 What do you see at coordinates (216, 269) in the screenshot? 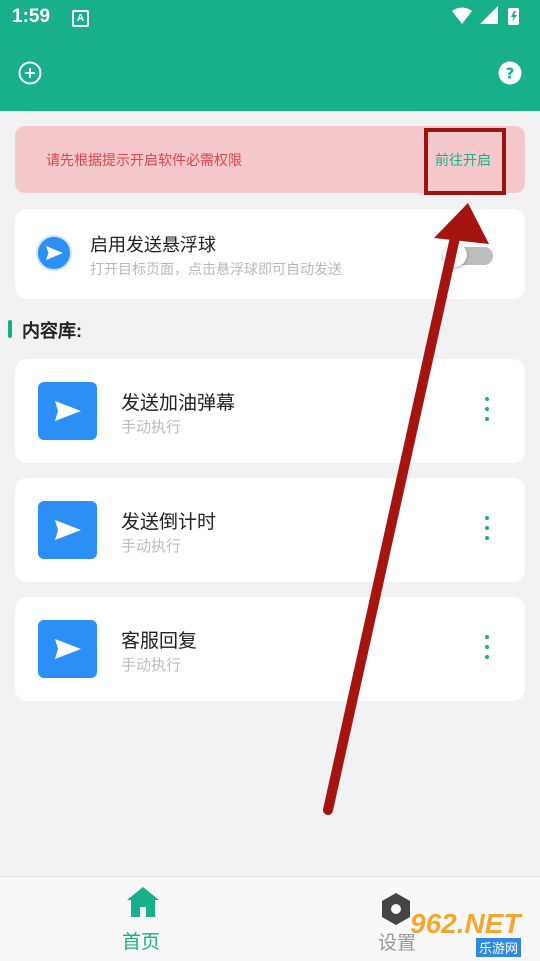
I see `floating-card-subtitle: 打开目标页面，点击悬浮球即可自动发送` at bounding box center [216, 269].